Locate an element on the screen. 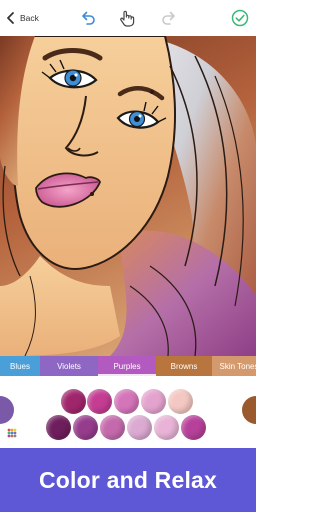 The width and height of the screenshot is (320, 512). top-toolbar: Back is located at coordinates (128, 18).